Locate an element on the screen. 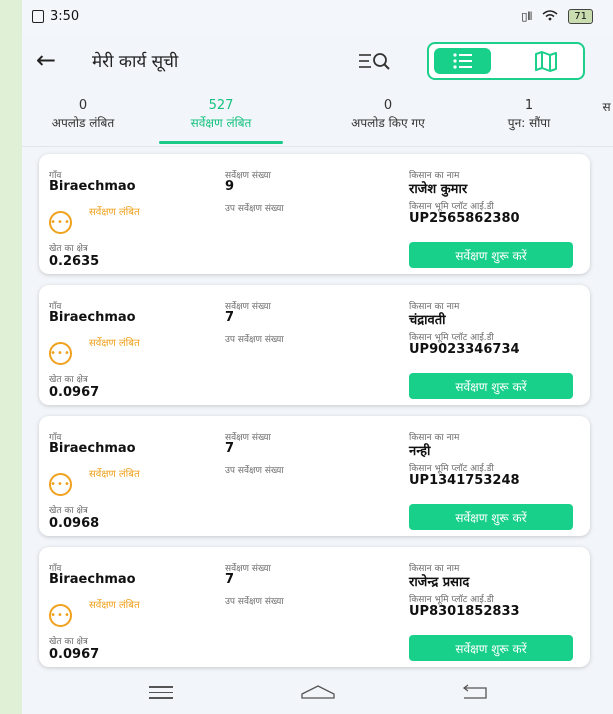 The width and height of the screenshot is (613, 714). tab-label: स is located at coordinates (606, 107).